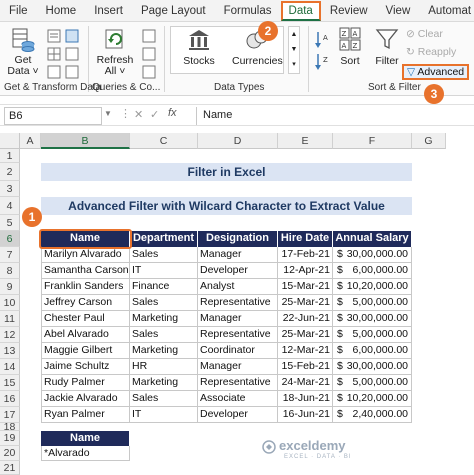 This screenshot has width=474, height=475. Describe the element at coordinates (305, 255) in the screenshot. I see `cell-hire-date: 17-Feb-21` at that location.